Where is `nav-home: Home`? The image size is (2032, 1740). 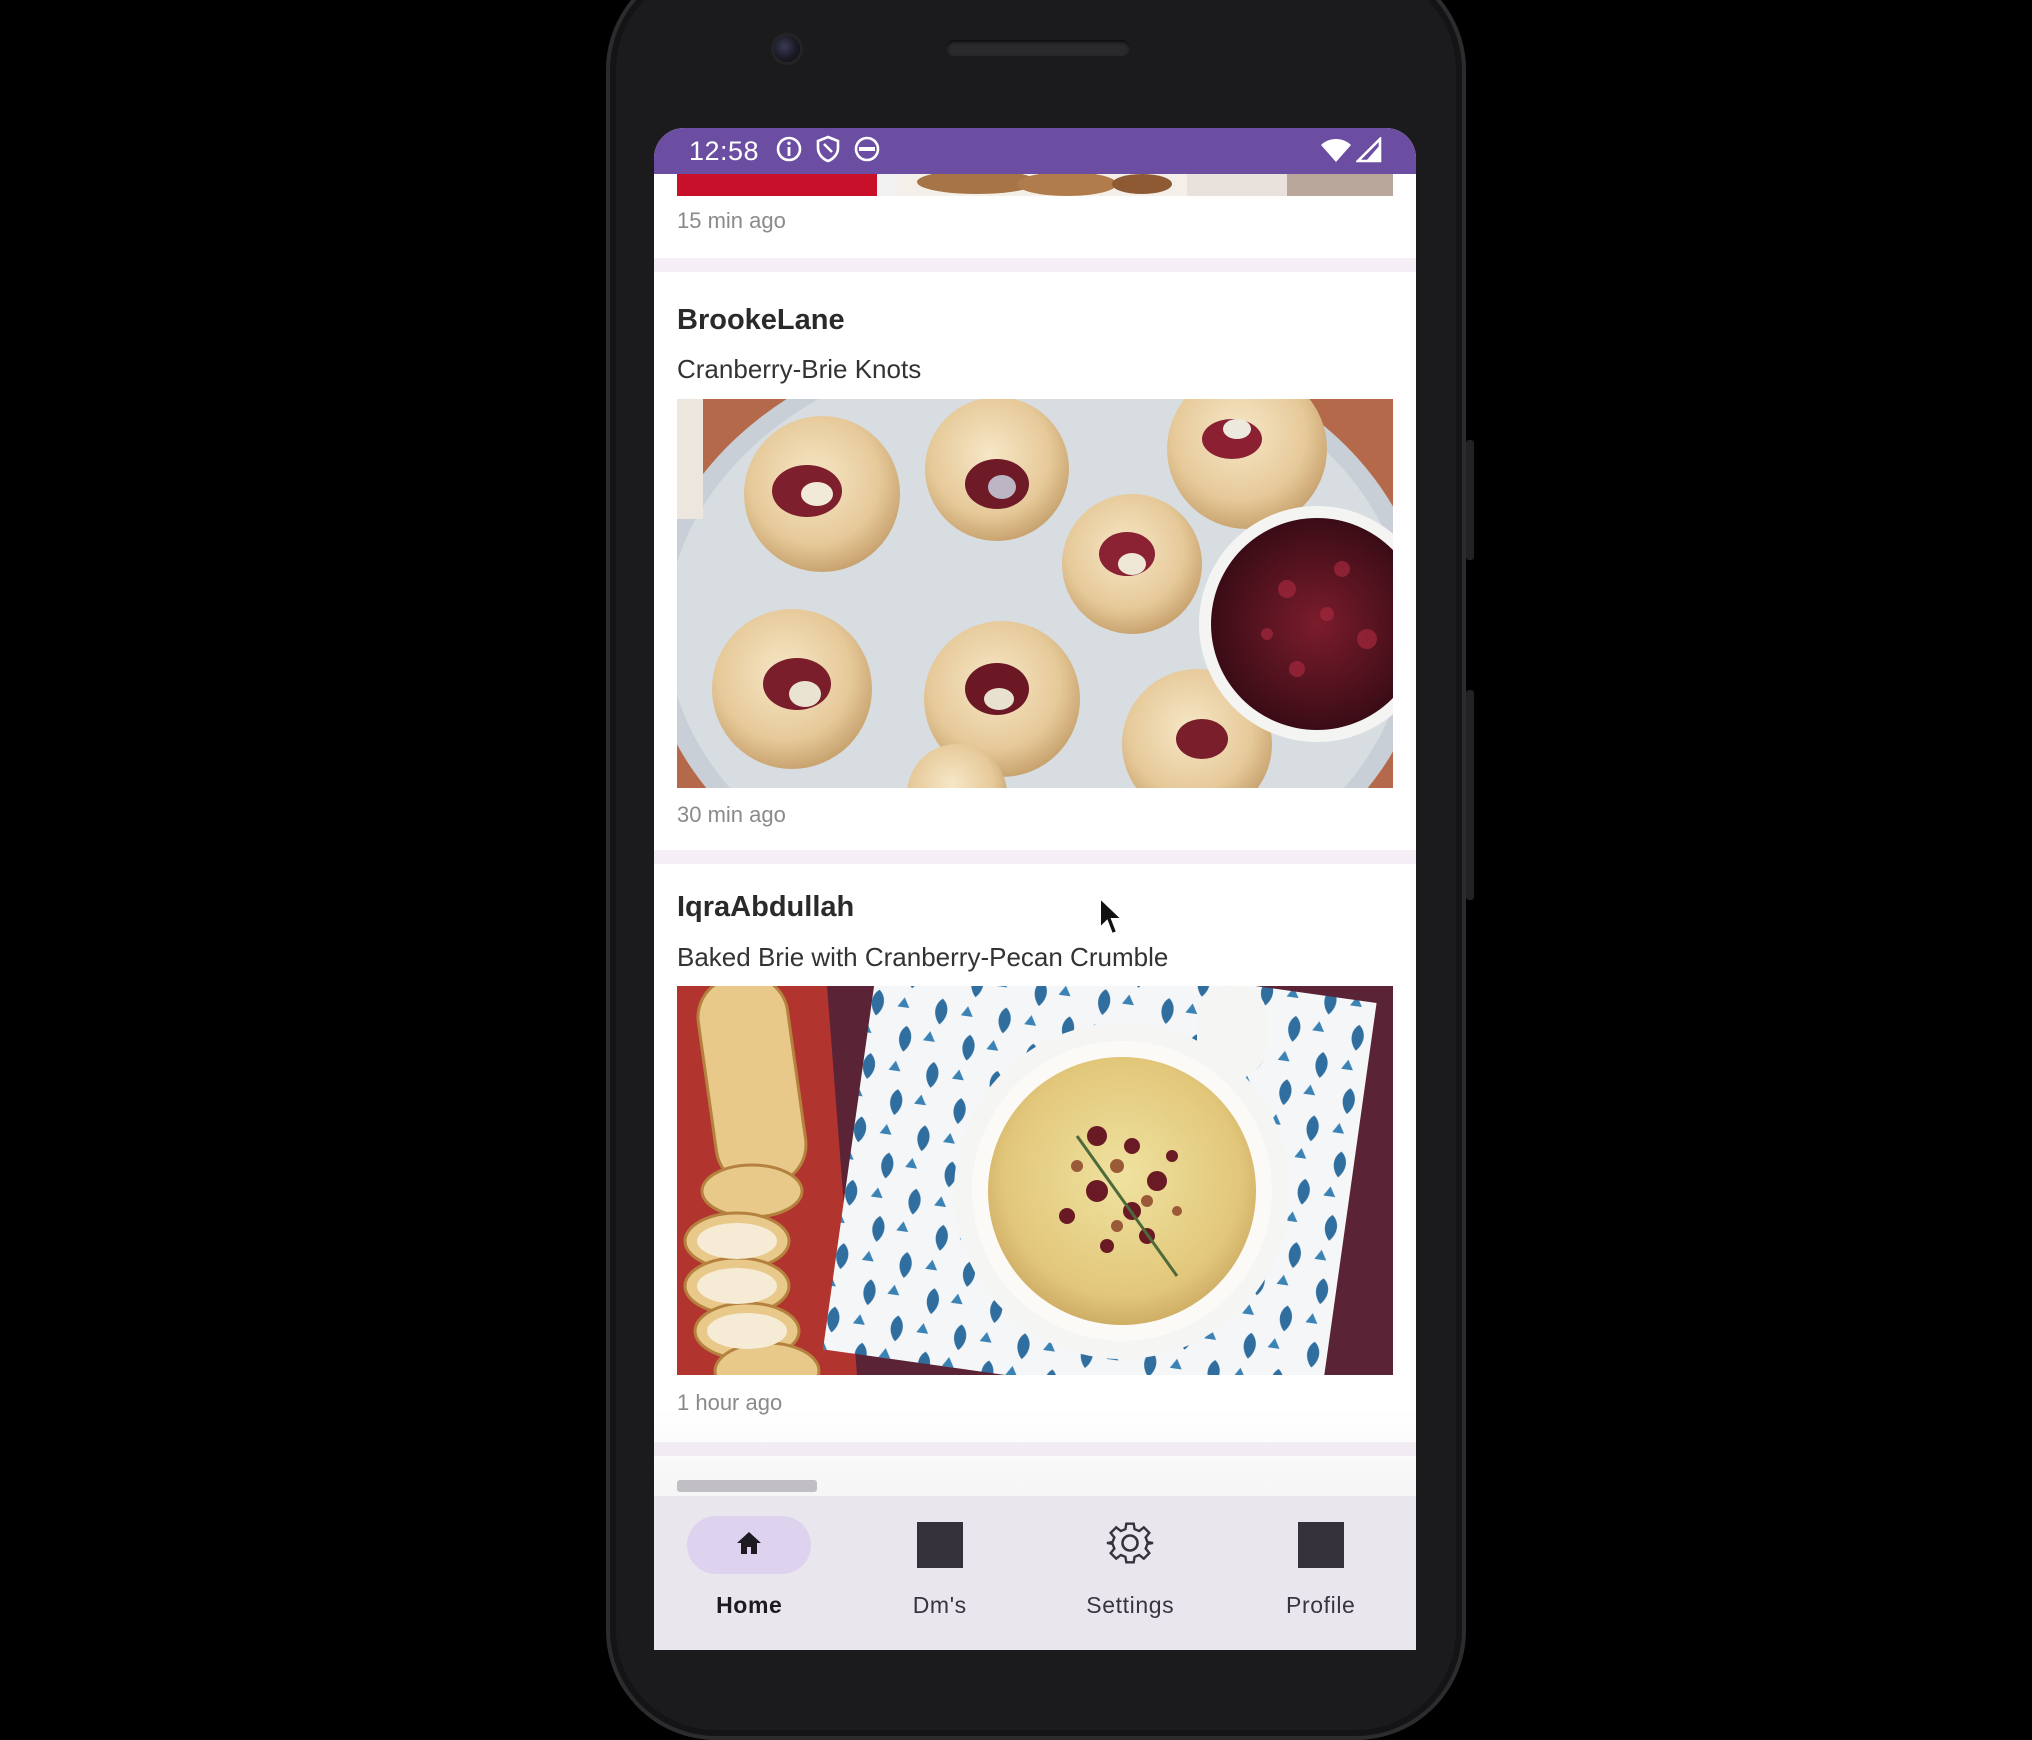 nav-home: Home is located at coordinates (749, 1573).